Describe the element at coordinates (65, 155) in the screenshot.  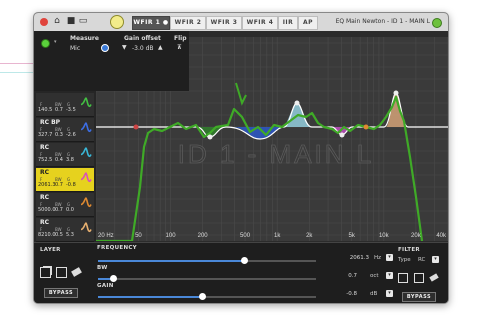
I see `filter-item-3: RC F BW G 752.5 0.4 3.8` at that location.